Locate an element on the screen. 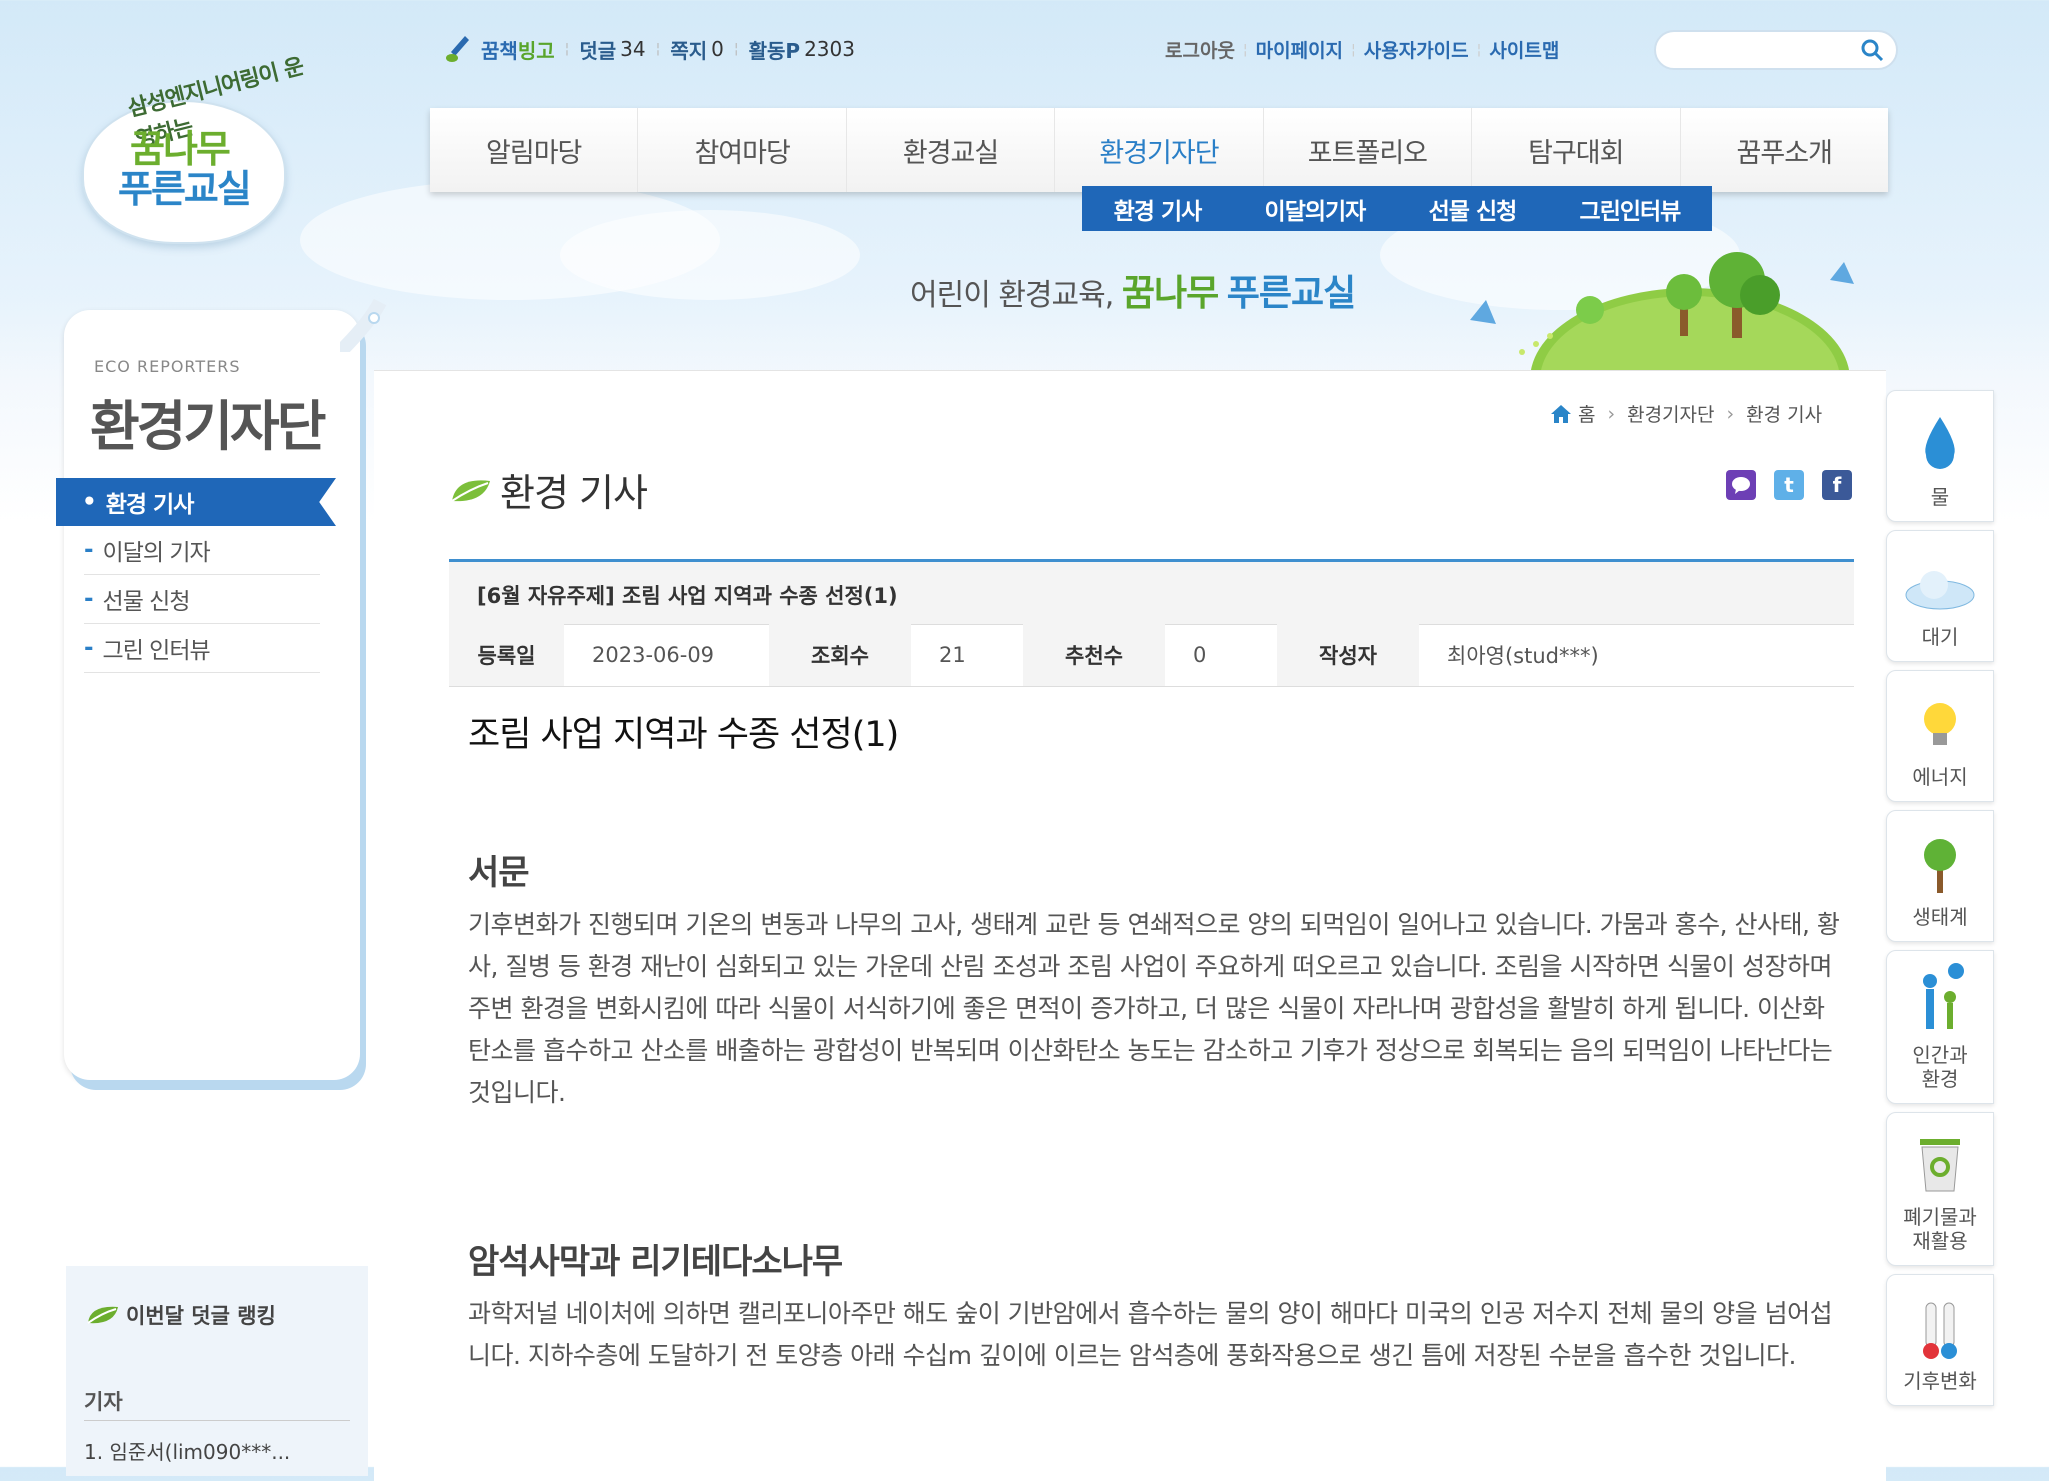  subnav-env-article: 환경 기사 is located at coordinates (1158, 209).